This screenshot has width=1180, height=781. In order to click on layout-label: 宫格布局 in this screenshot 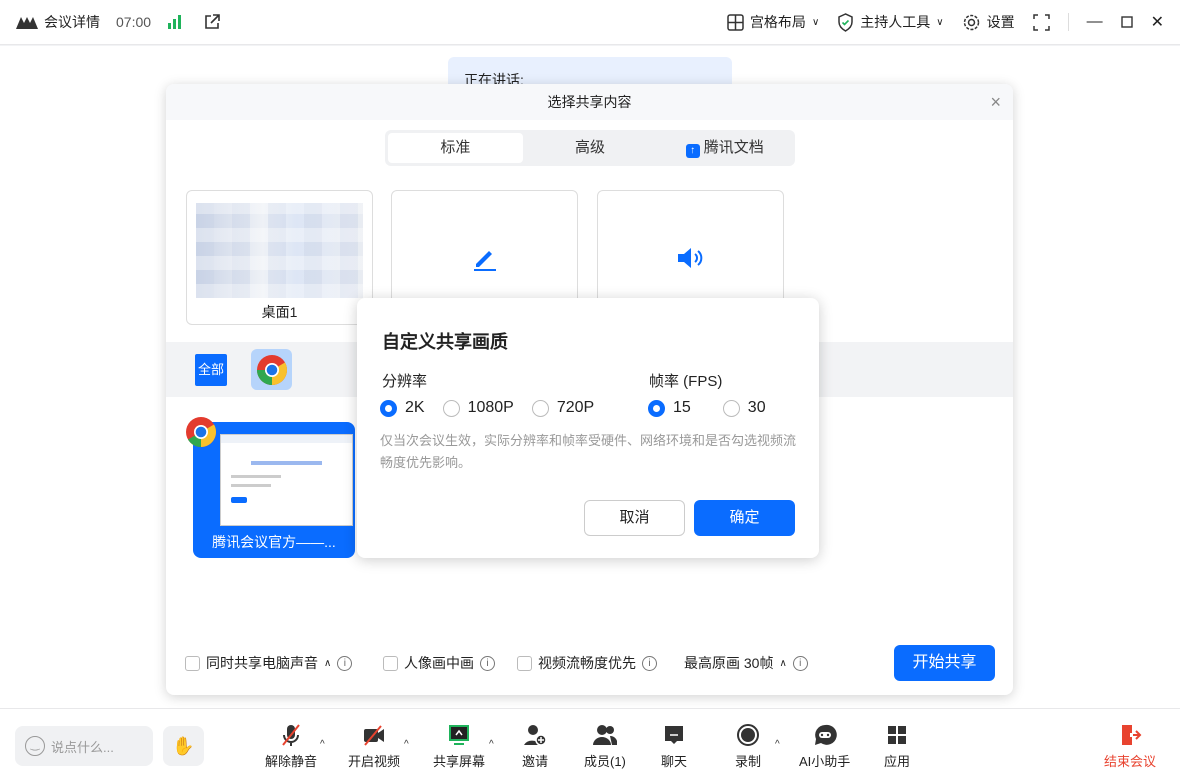, I will do `click(777, 22)`.